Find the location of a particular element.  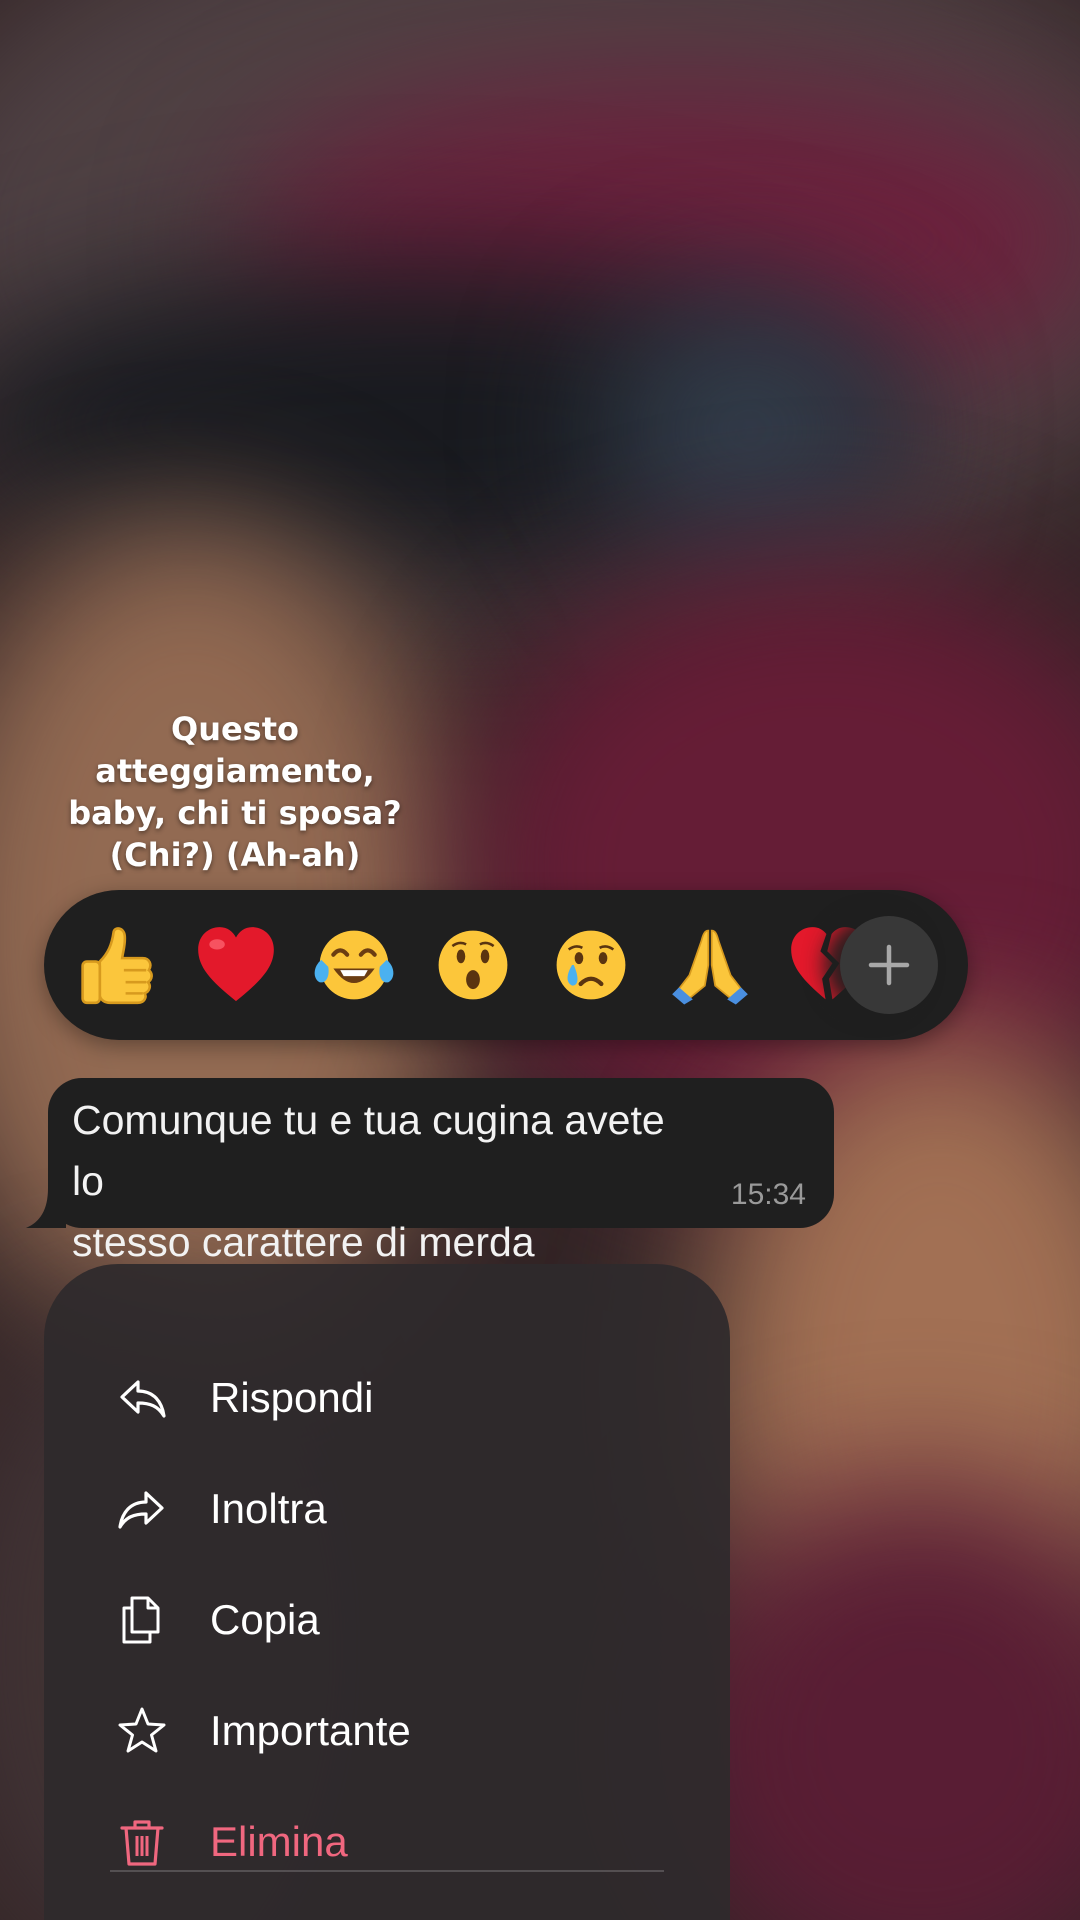

menu-item-reply: Rispondi is located at coordinates (387, 1398).